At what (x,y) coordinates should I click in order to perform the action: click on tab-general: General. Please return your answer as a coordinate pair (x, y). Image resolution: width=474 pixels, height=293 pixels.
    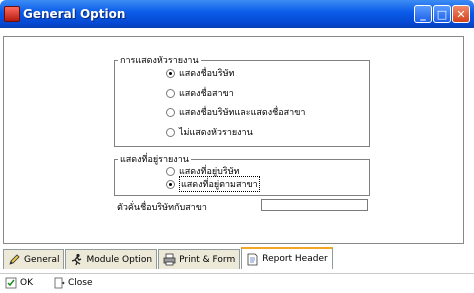
    Looking at the image, I should click on (34, 259).